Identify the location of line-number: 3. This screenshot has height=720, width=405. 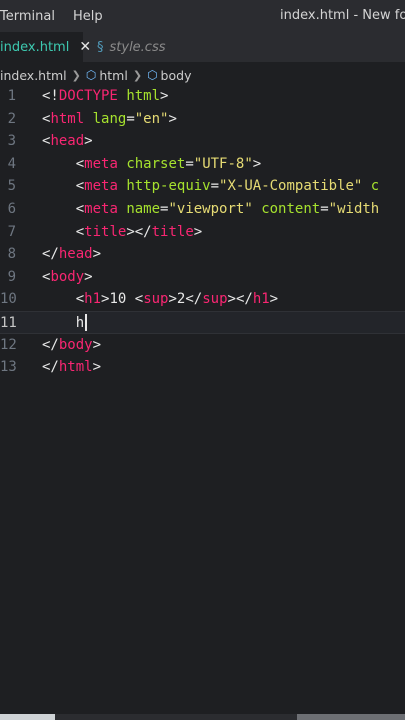
(11, 141).